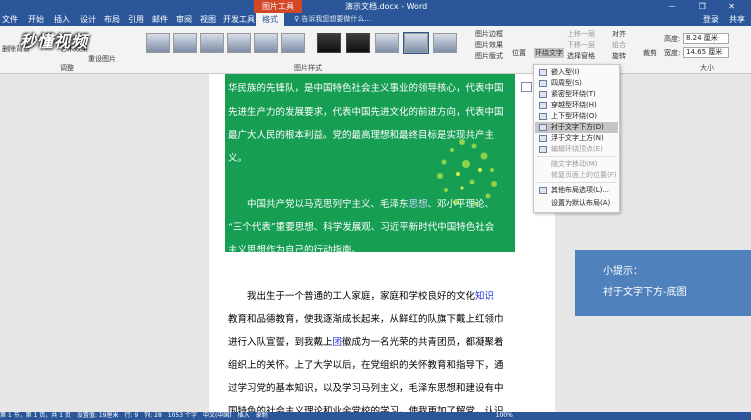  Describe the element at coordinates (619, 34) in the screenshot. I see `align-button: 对齐` at that location.